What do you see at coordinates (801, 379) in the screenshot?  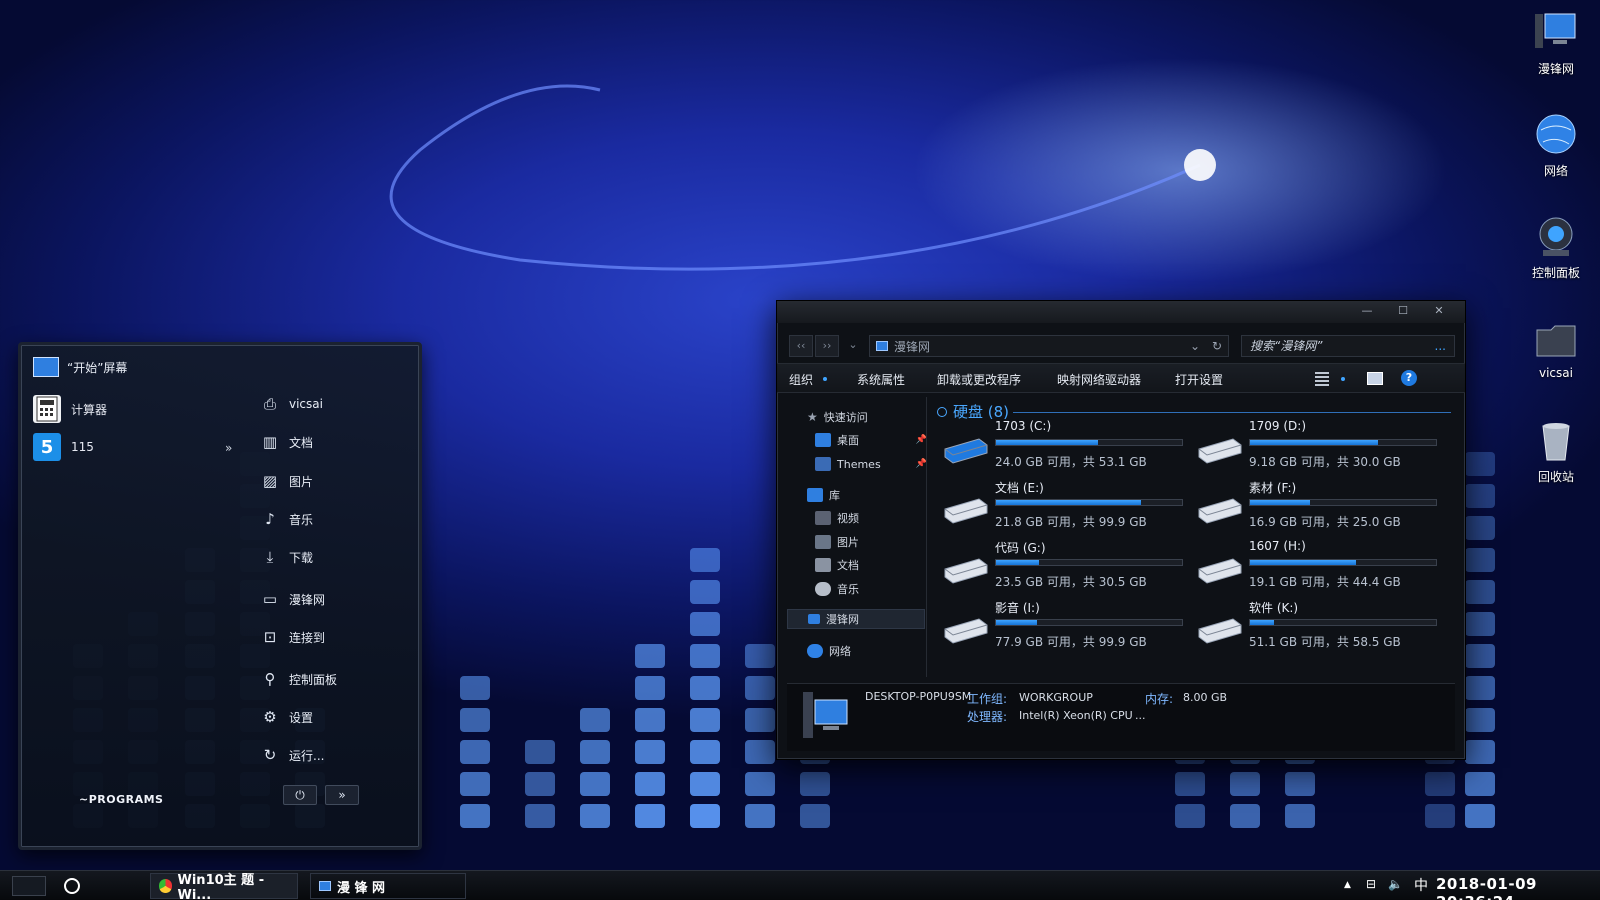 I see `command-organize: 组织` at bounding box center [801, 379].